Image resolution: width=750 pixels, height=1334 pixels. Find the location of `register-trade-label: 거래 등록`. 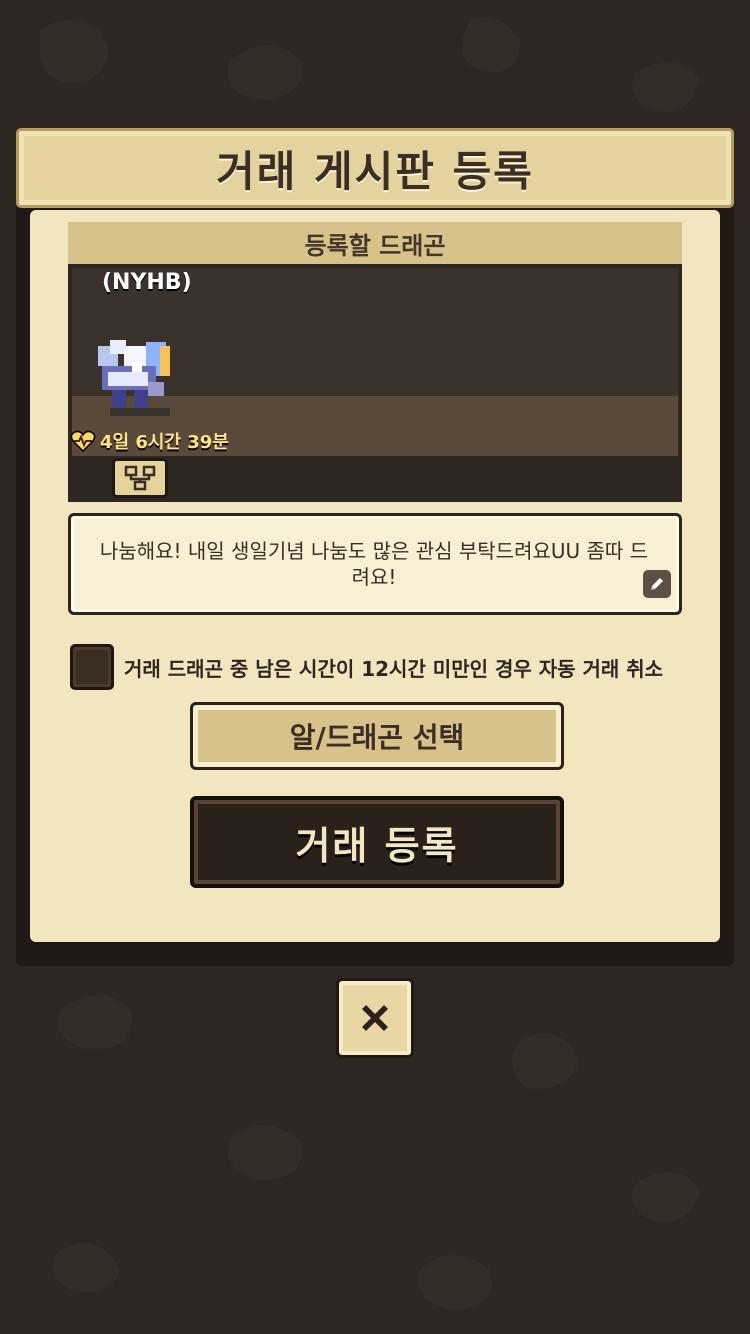

register-trade-label: 거래 등록 is located at coordinates (377, 845).